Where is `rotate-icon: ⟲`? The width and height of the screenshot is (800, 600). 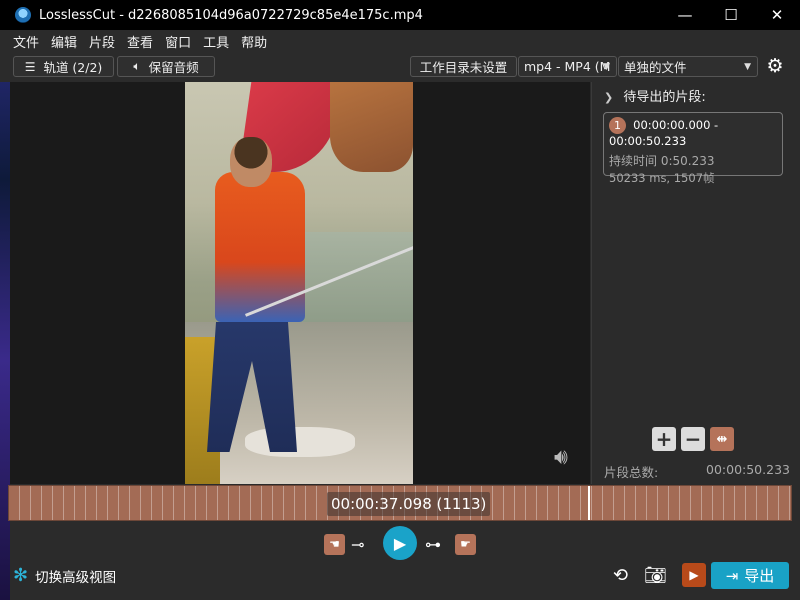
rotate-icon: ⟲ is located at coordinates (620, 575).